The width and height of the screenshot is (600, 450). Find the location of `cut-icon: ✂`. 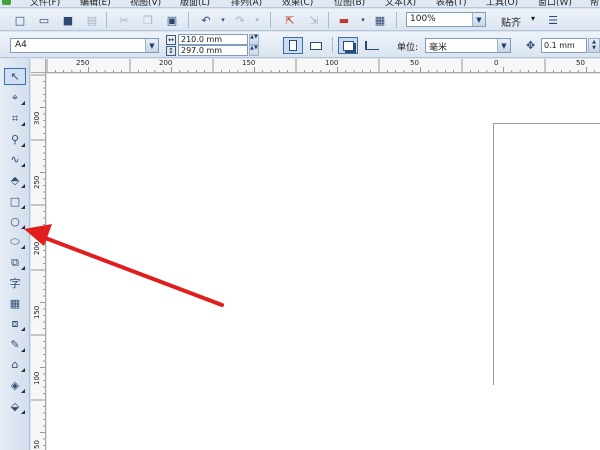

cut-icon: ✂ is located at coordinates (124, 20).